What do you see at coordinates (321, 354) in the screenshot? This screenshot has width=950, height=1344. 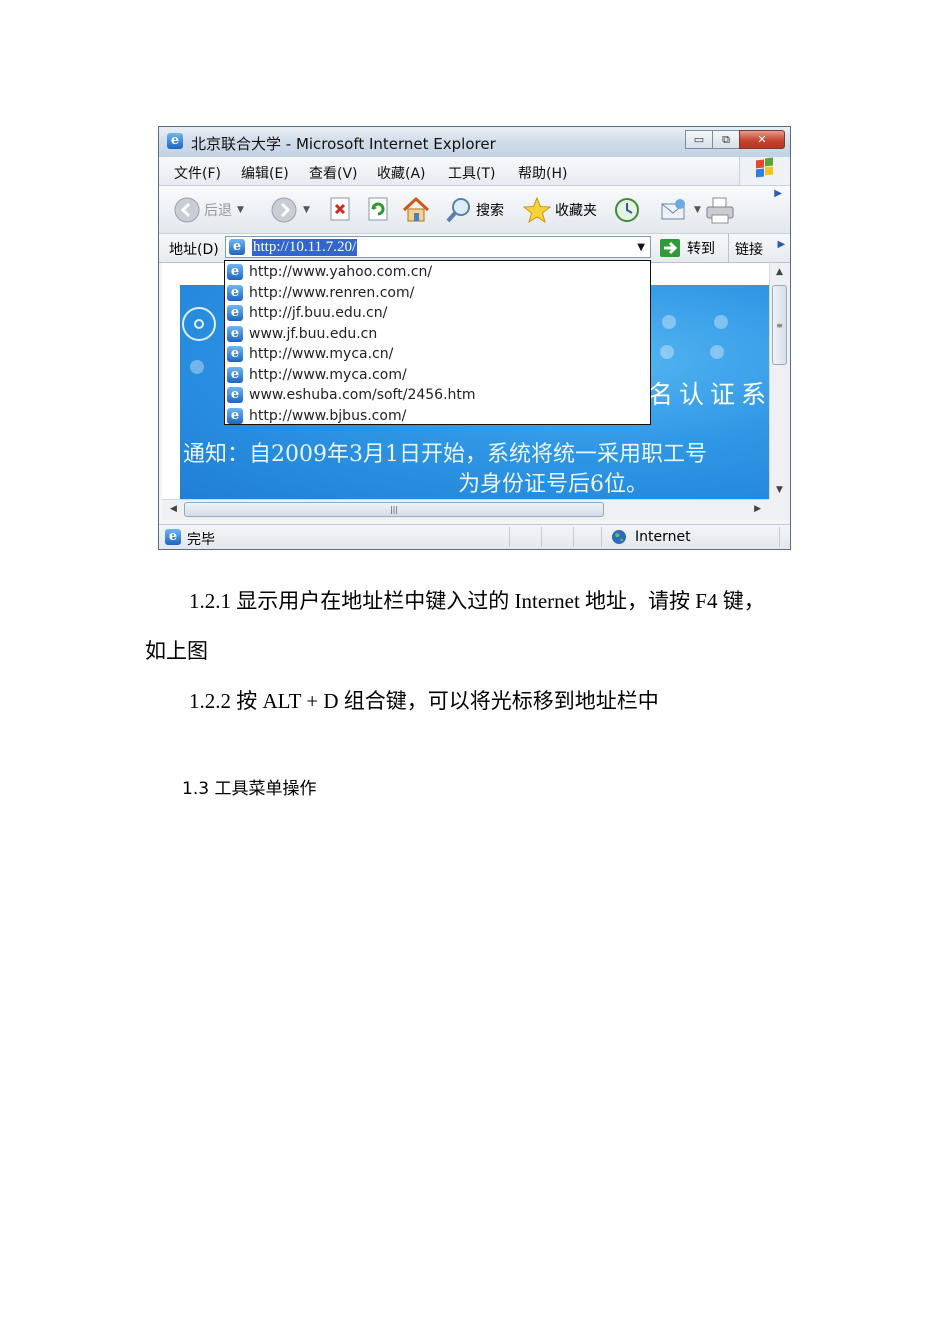 I see `history-url: http://www.myca.cn/` at bounding box center [321, 354].